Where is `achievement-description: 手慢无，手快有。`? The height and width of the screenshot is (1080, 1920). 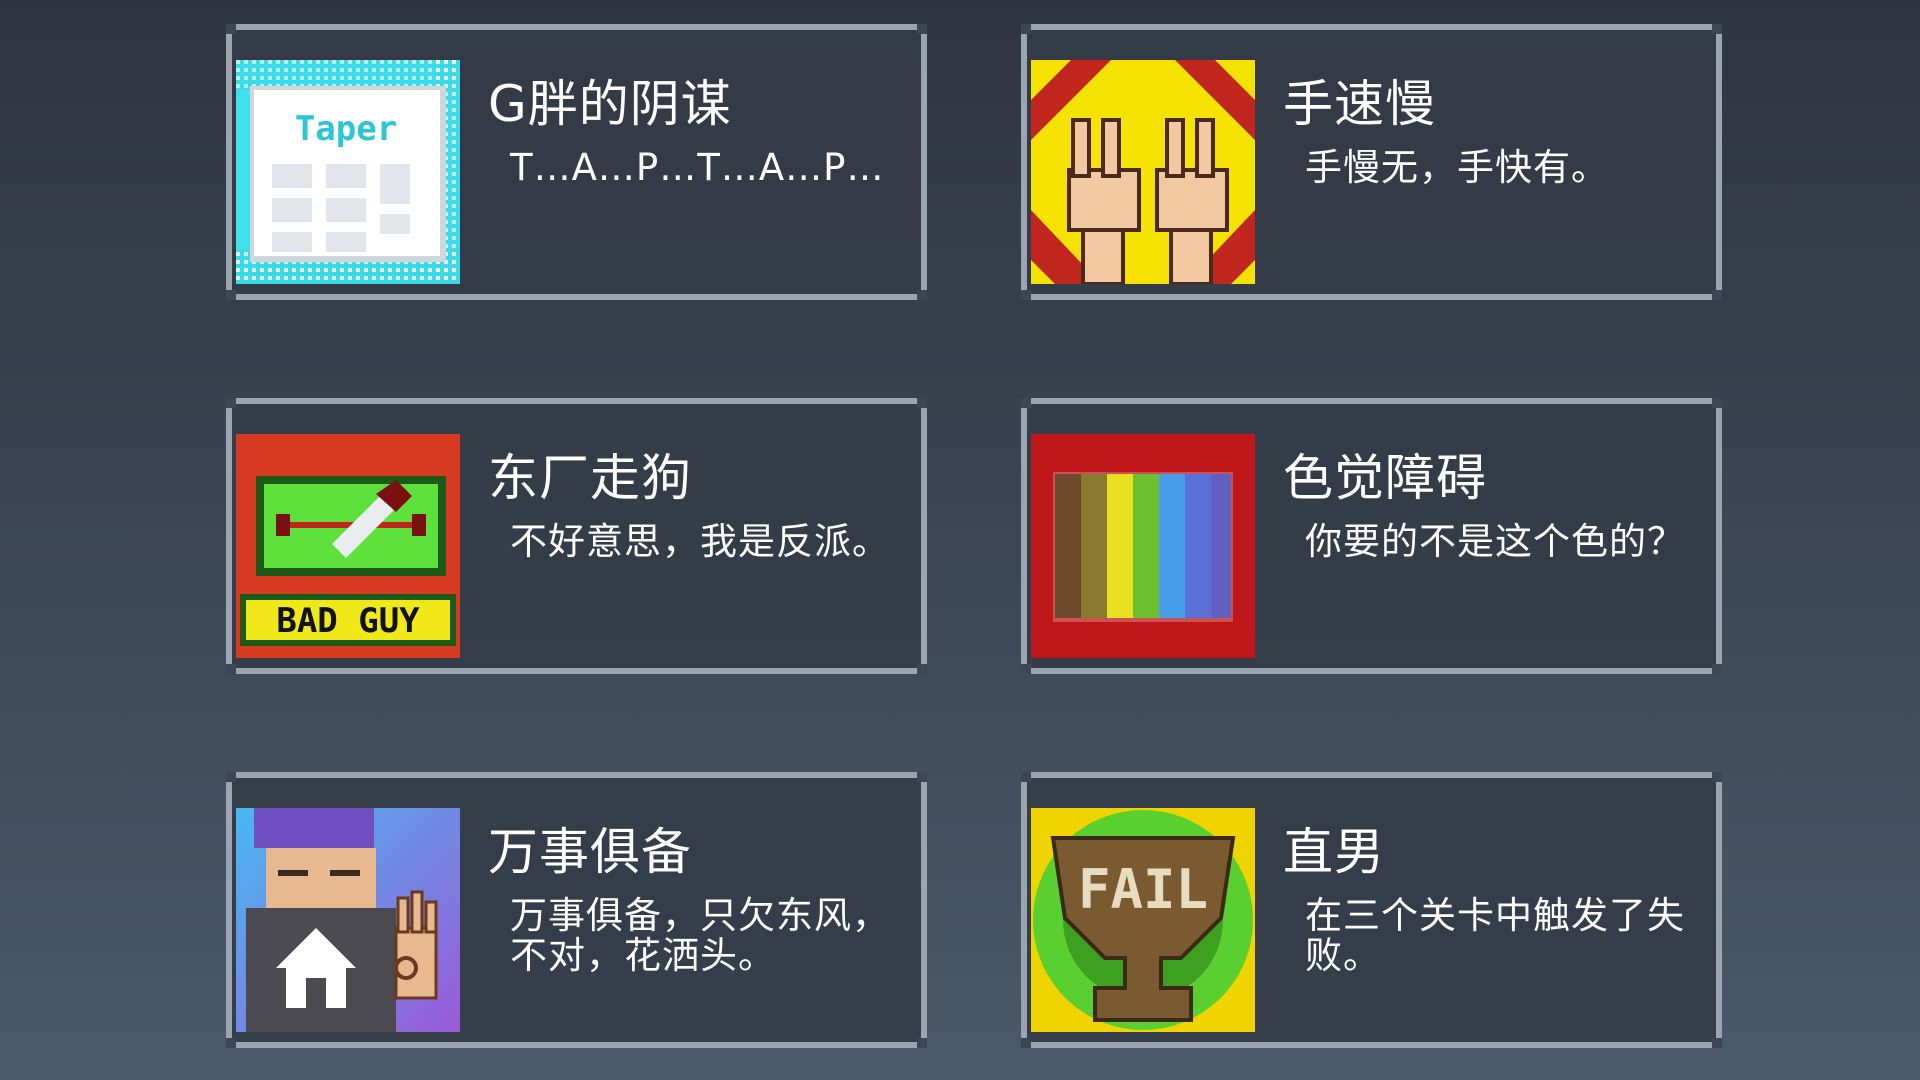 achievement-description: 手慢无，手快有。 is located at coordinates (1457, 167).